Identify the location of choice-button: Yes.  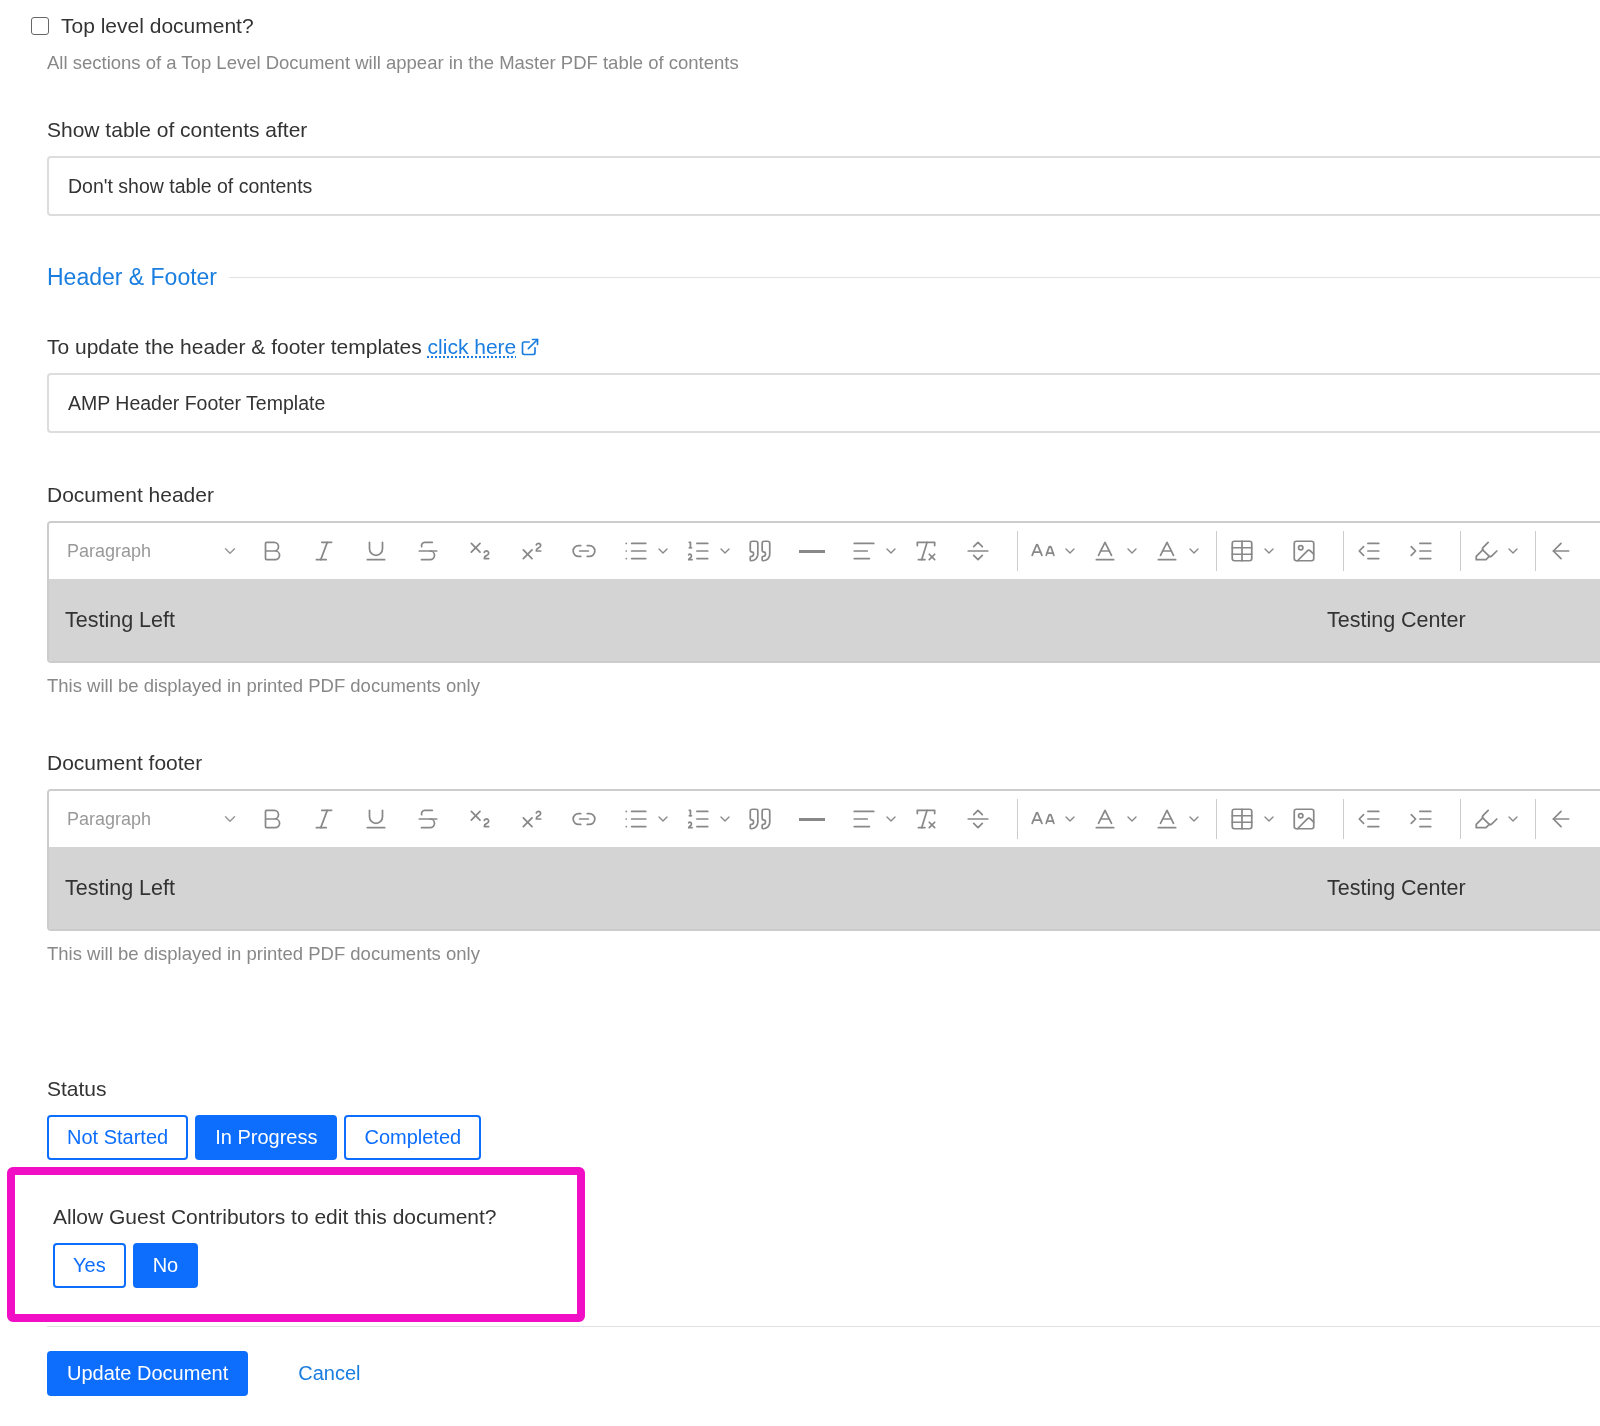
(89, 1265).